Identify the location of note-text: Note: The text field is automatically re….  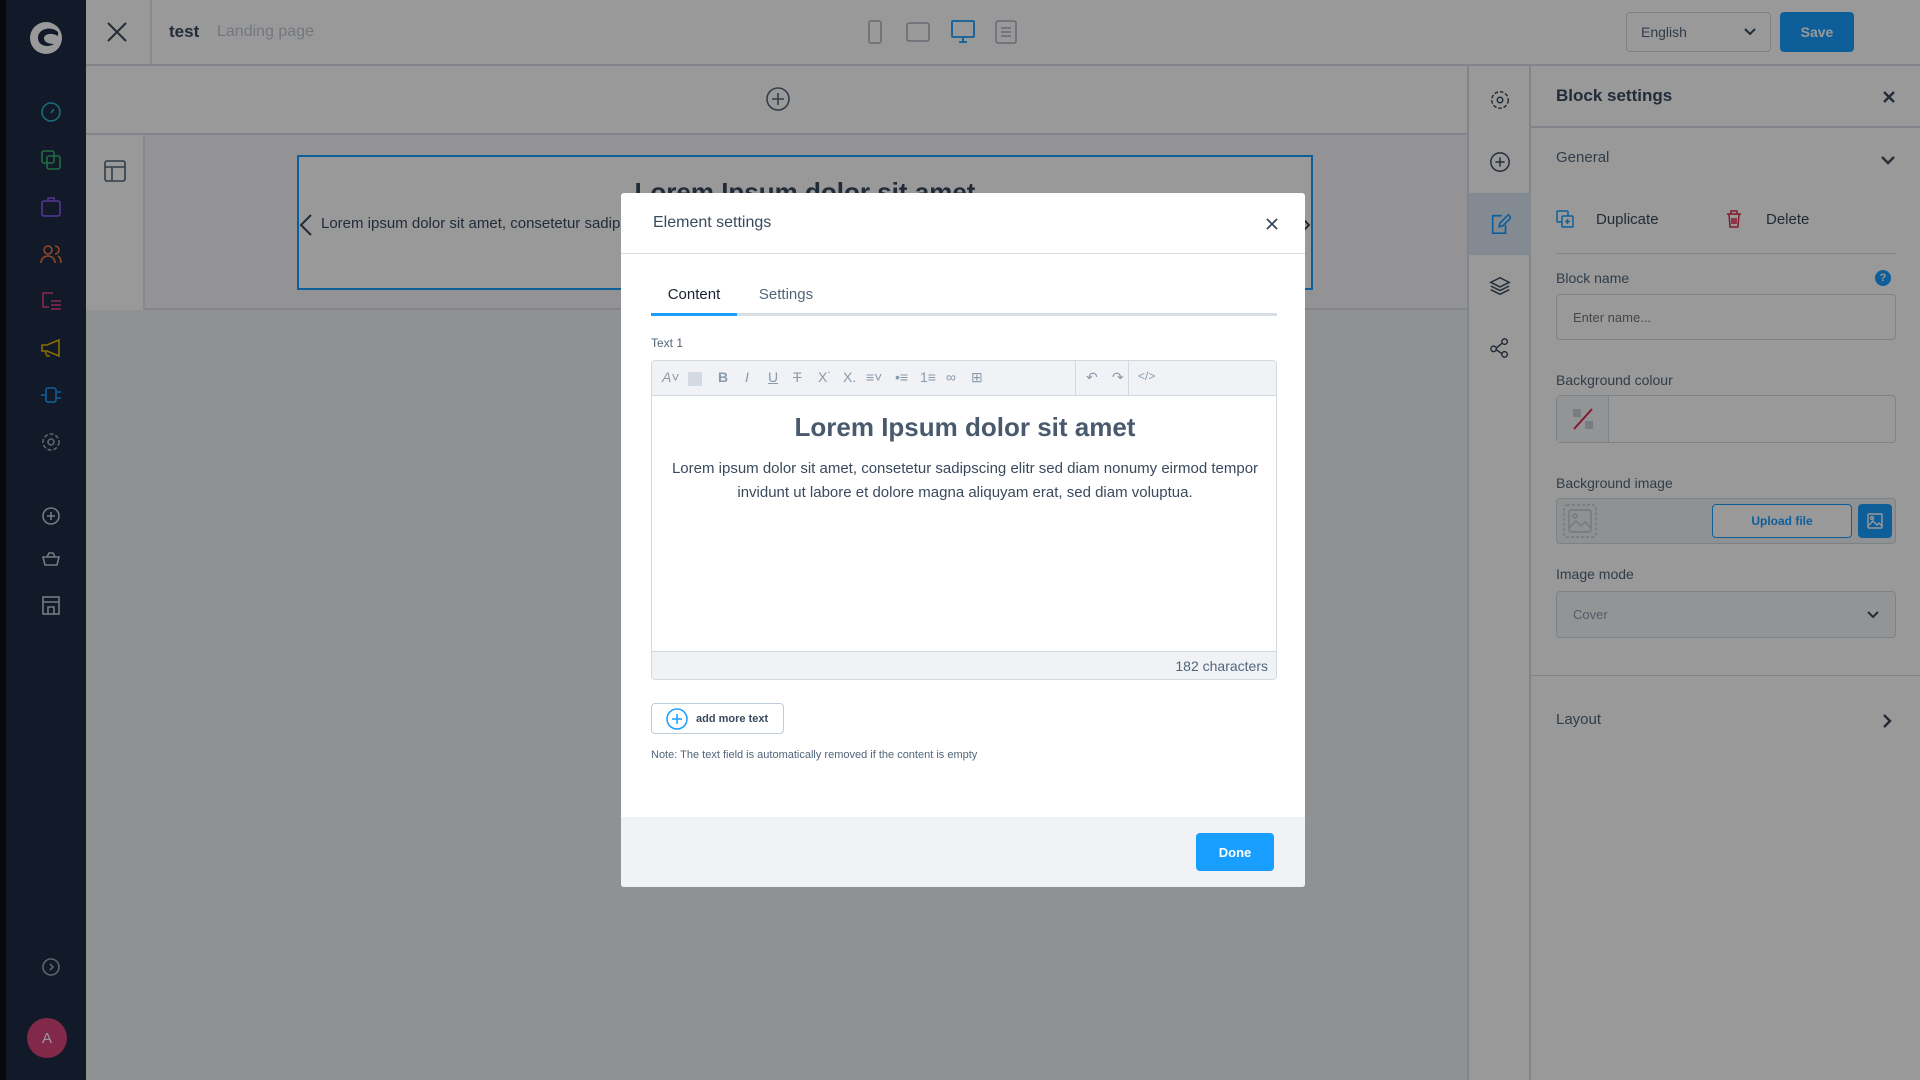
(814, 755).